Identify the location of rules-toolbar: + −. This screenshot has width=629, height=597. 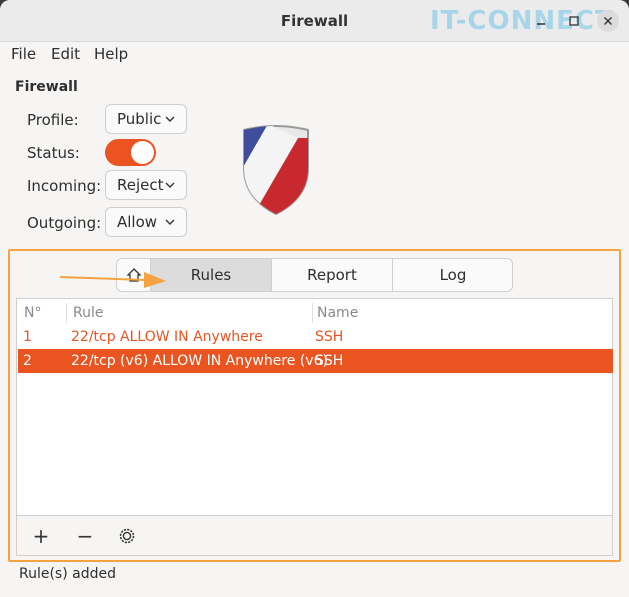
(314, 536).